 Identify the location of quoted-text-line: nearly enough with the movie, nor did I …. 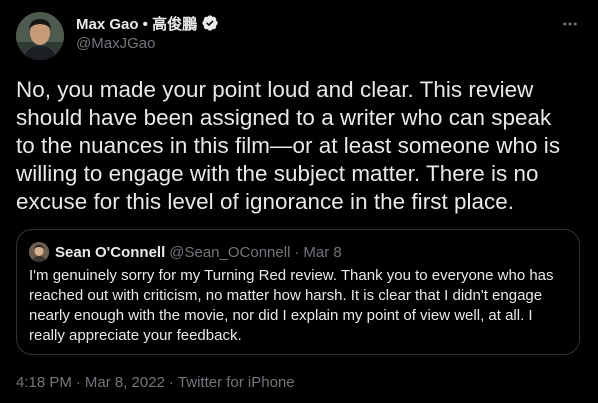
(281, 315).